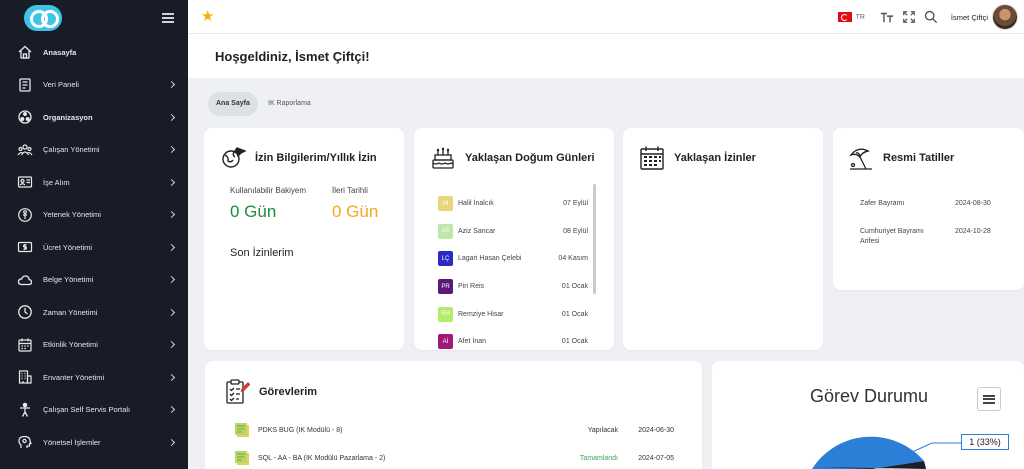  Describe the element at coordinates (72, 215) in the screenshot. I see `sidebar-item-label: Yetenek Yönetimi` at that location.